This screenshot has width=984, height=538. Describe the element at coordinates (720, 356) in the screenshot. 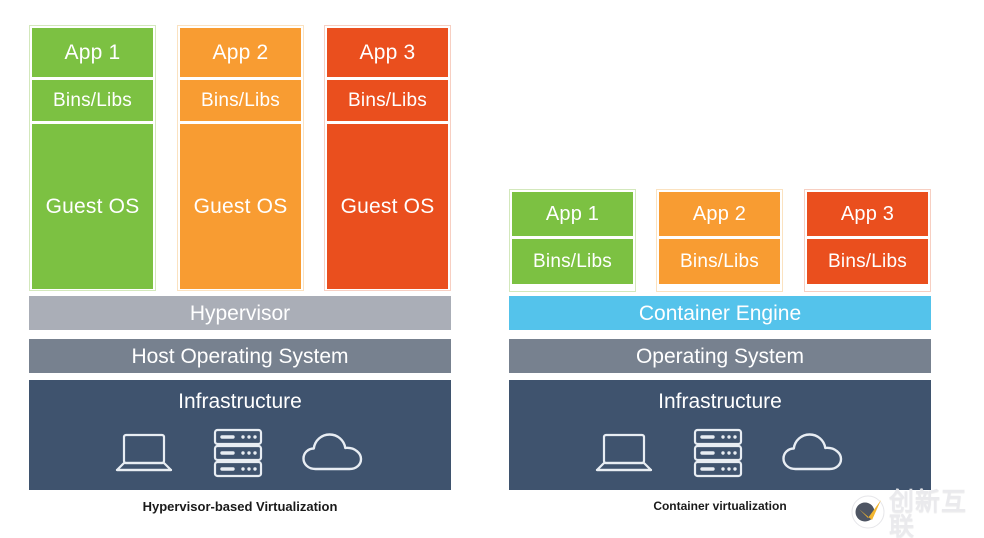

I see `operating-system-bar: Operating System` at that location.